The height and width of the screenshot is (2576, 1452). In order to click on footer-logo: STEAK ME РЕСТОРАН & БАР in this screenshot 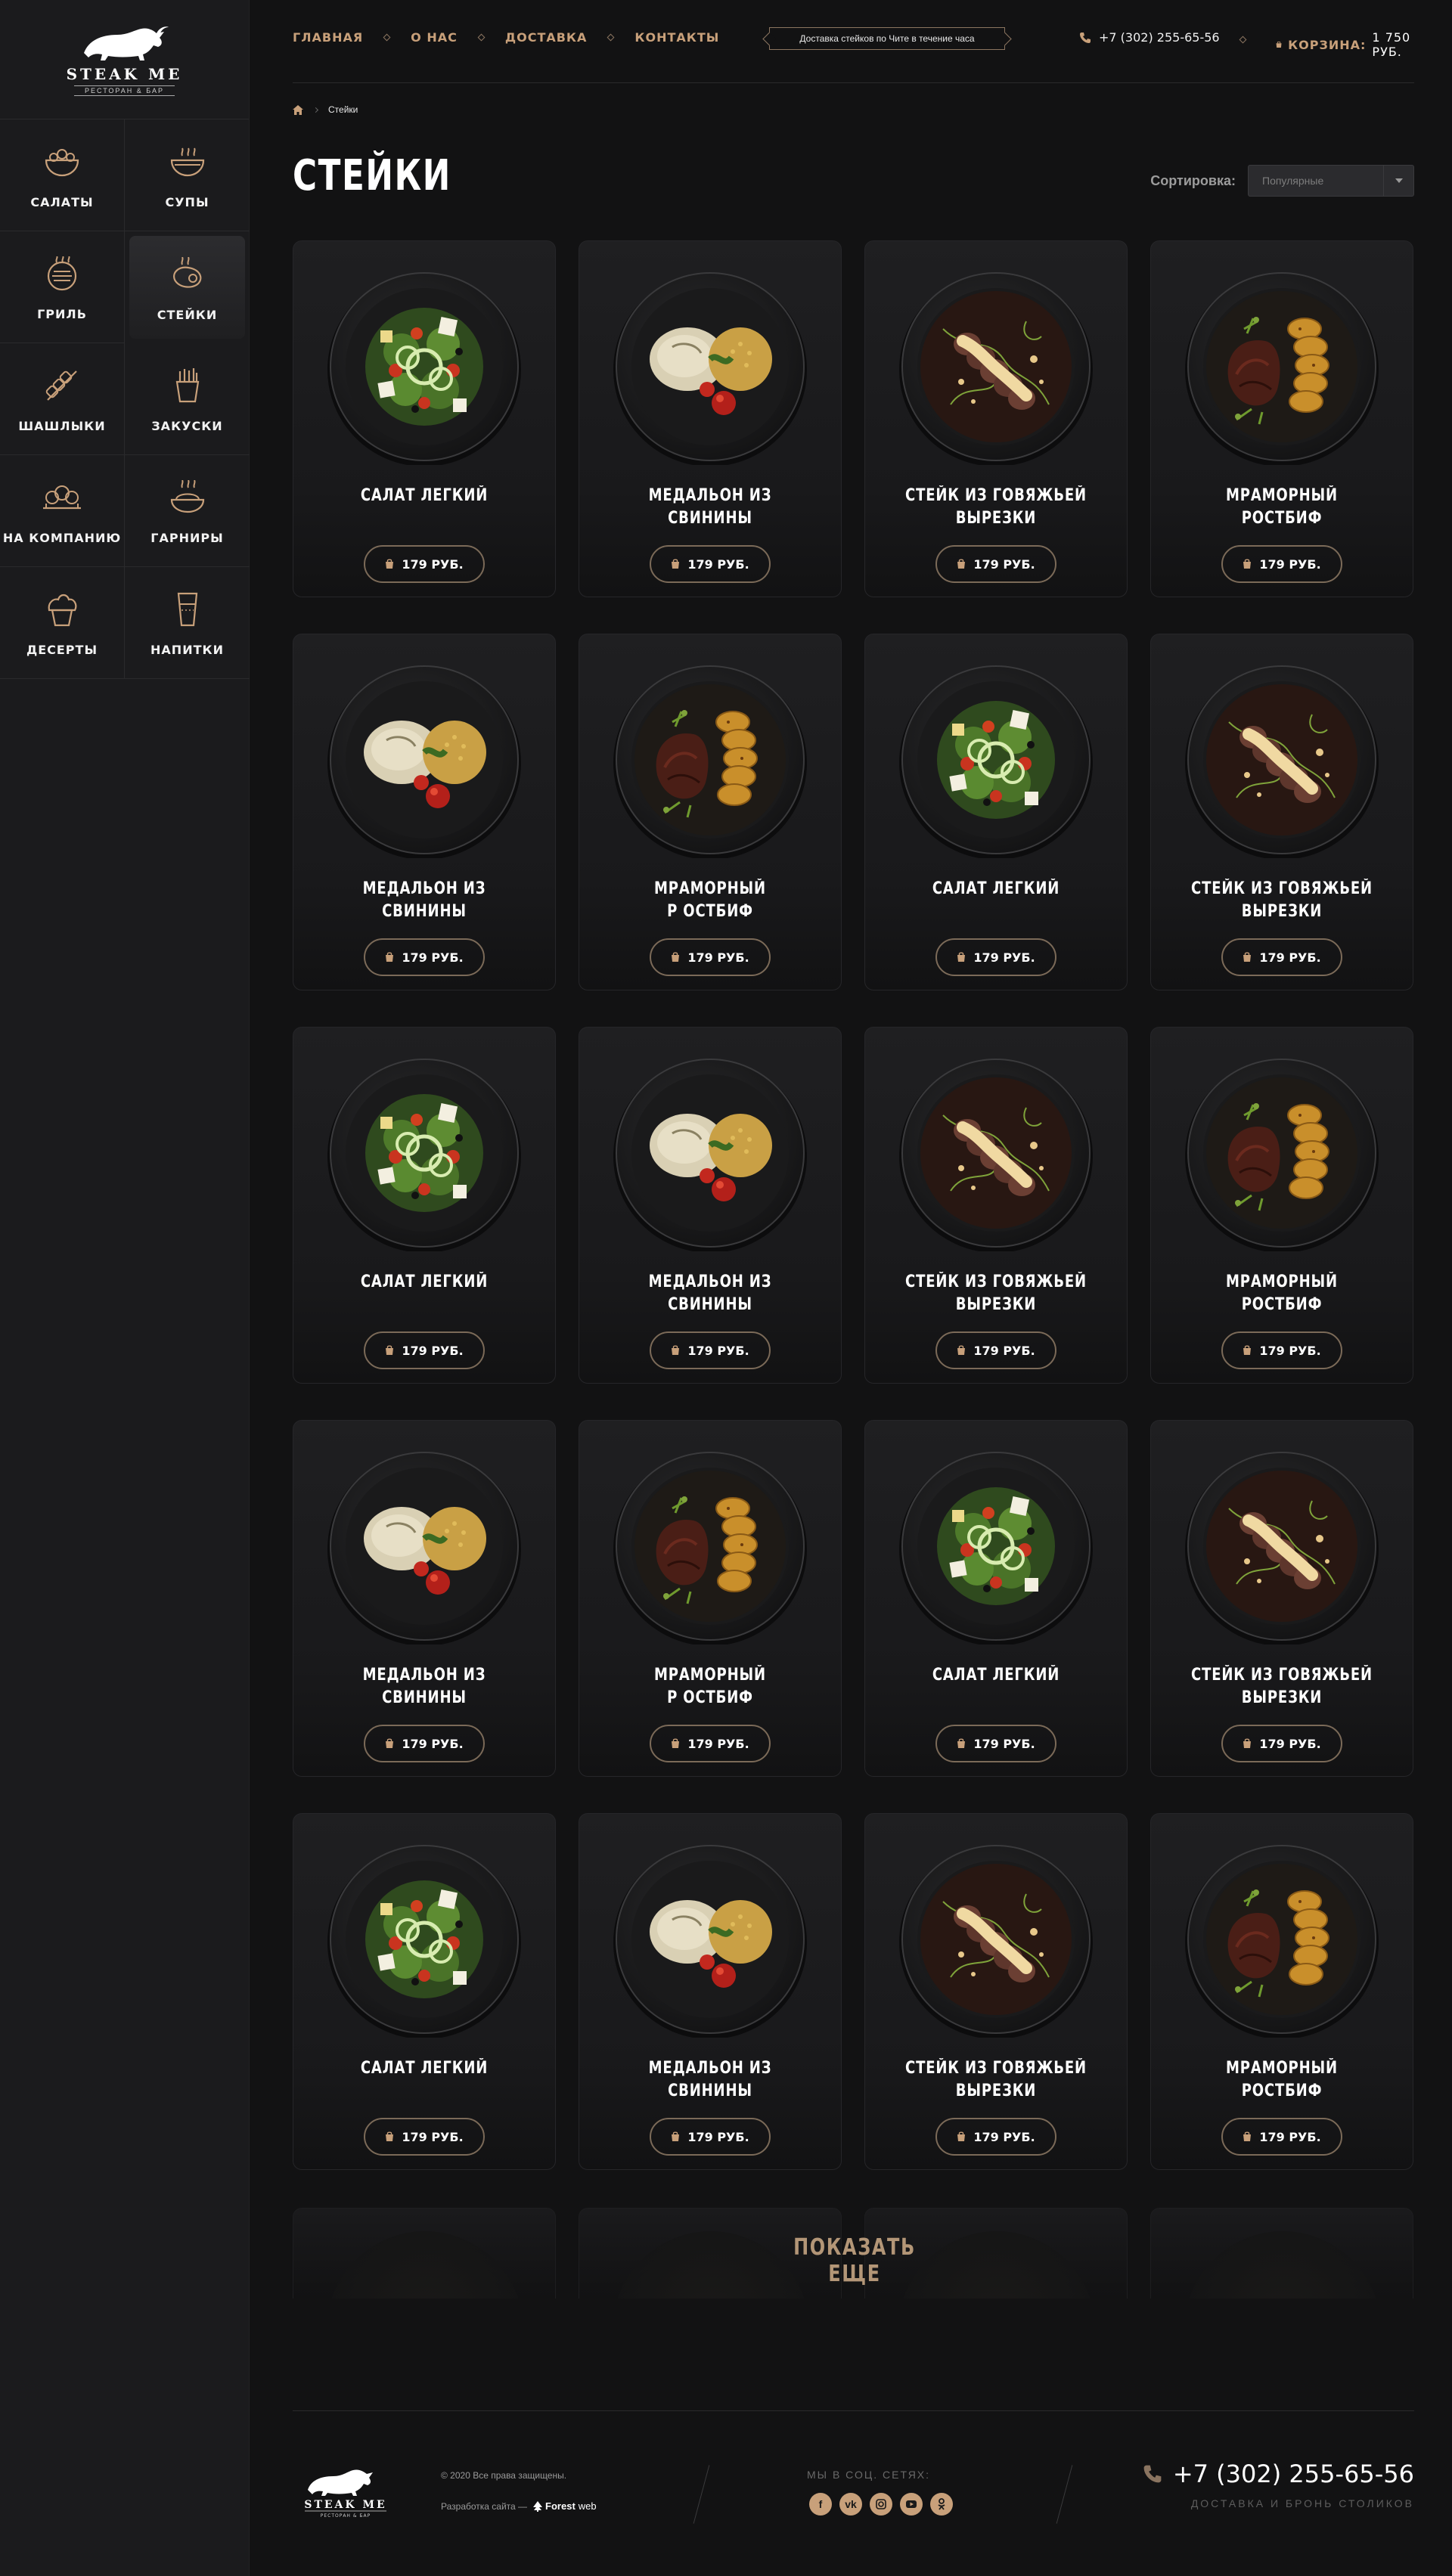, I will do `click(346, 2493)`.